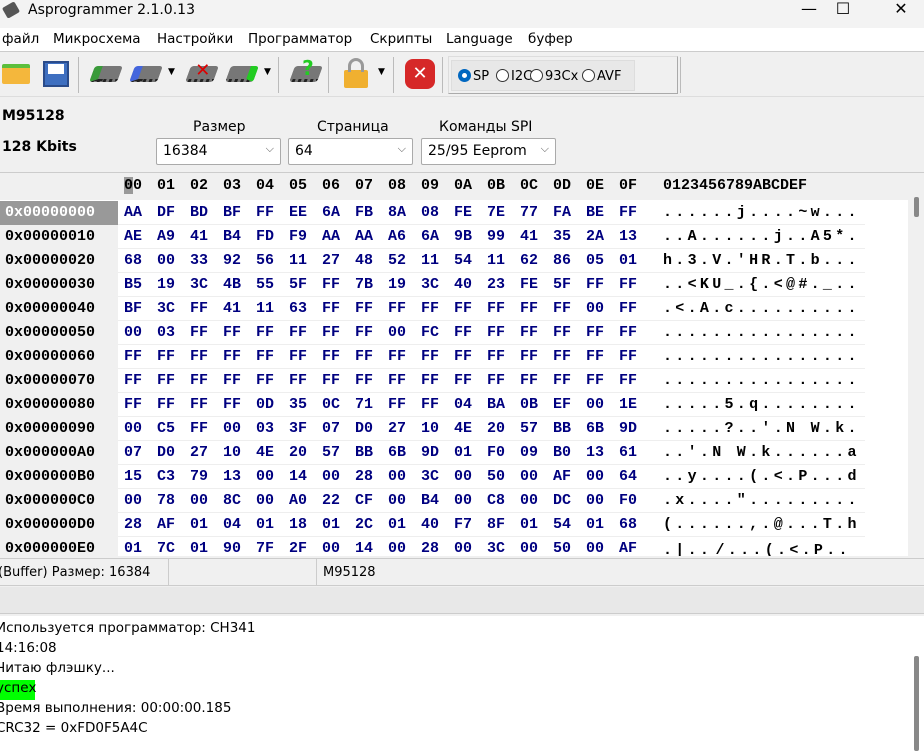 The width and height of the screenshot is (924, 756). What do you see at coordinates (562, 524) in the screenshot?
I see `hex-byte: 54` at bounding box center [562, 524].